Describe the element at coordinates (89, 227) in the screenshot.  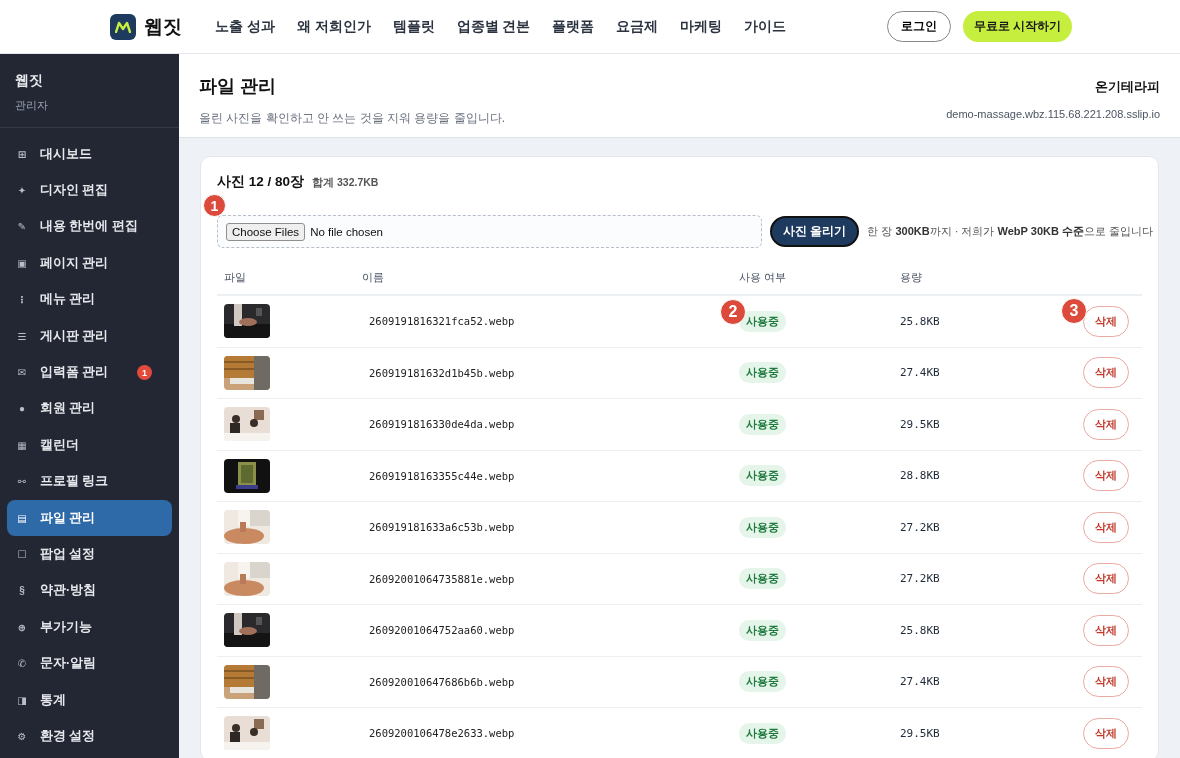
I see `sidebar-item: ✎ 내용 한번에 편집` at that location.